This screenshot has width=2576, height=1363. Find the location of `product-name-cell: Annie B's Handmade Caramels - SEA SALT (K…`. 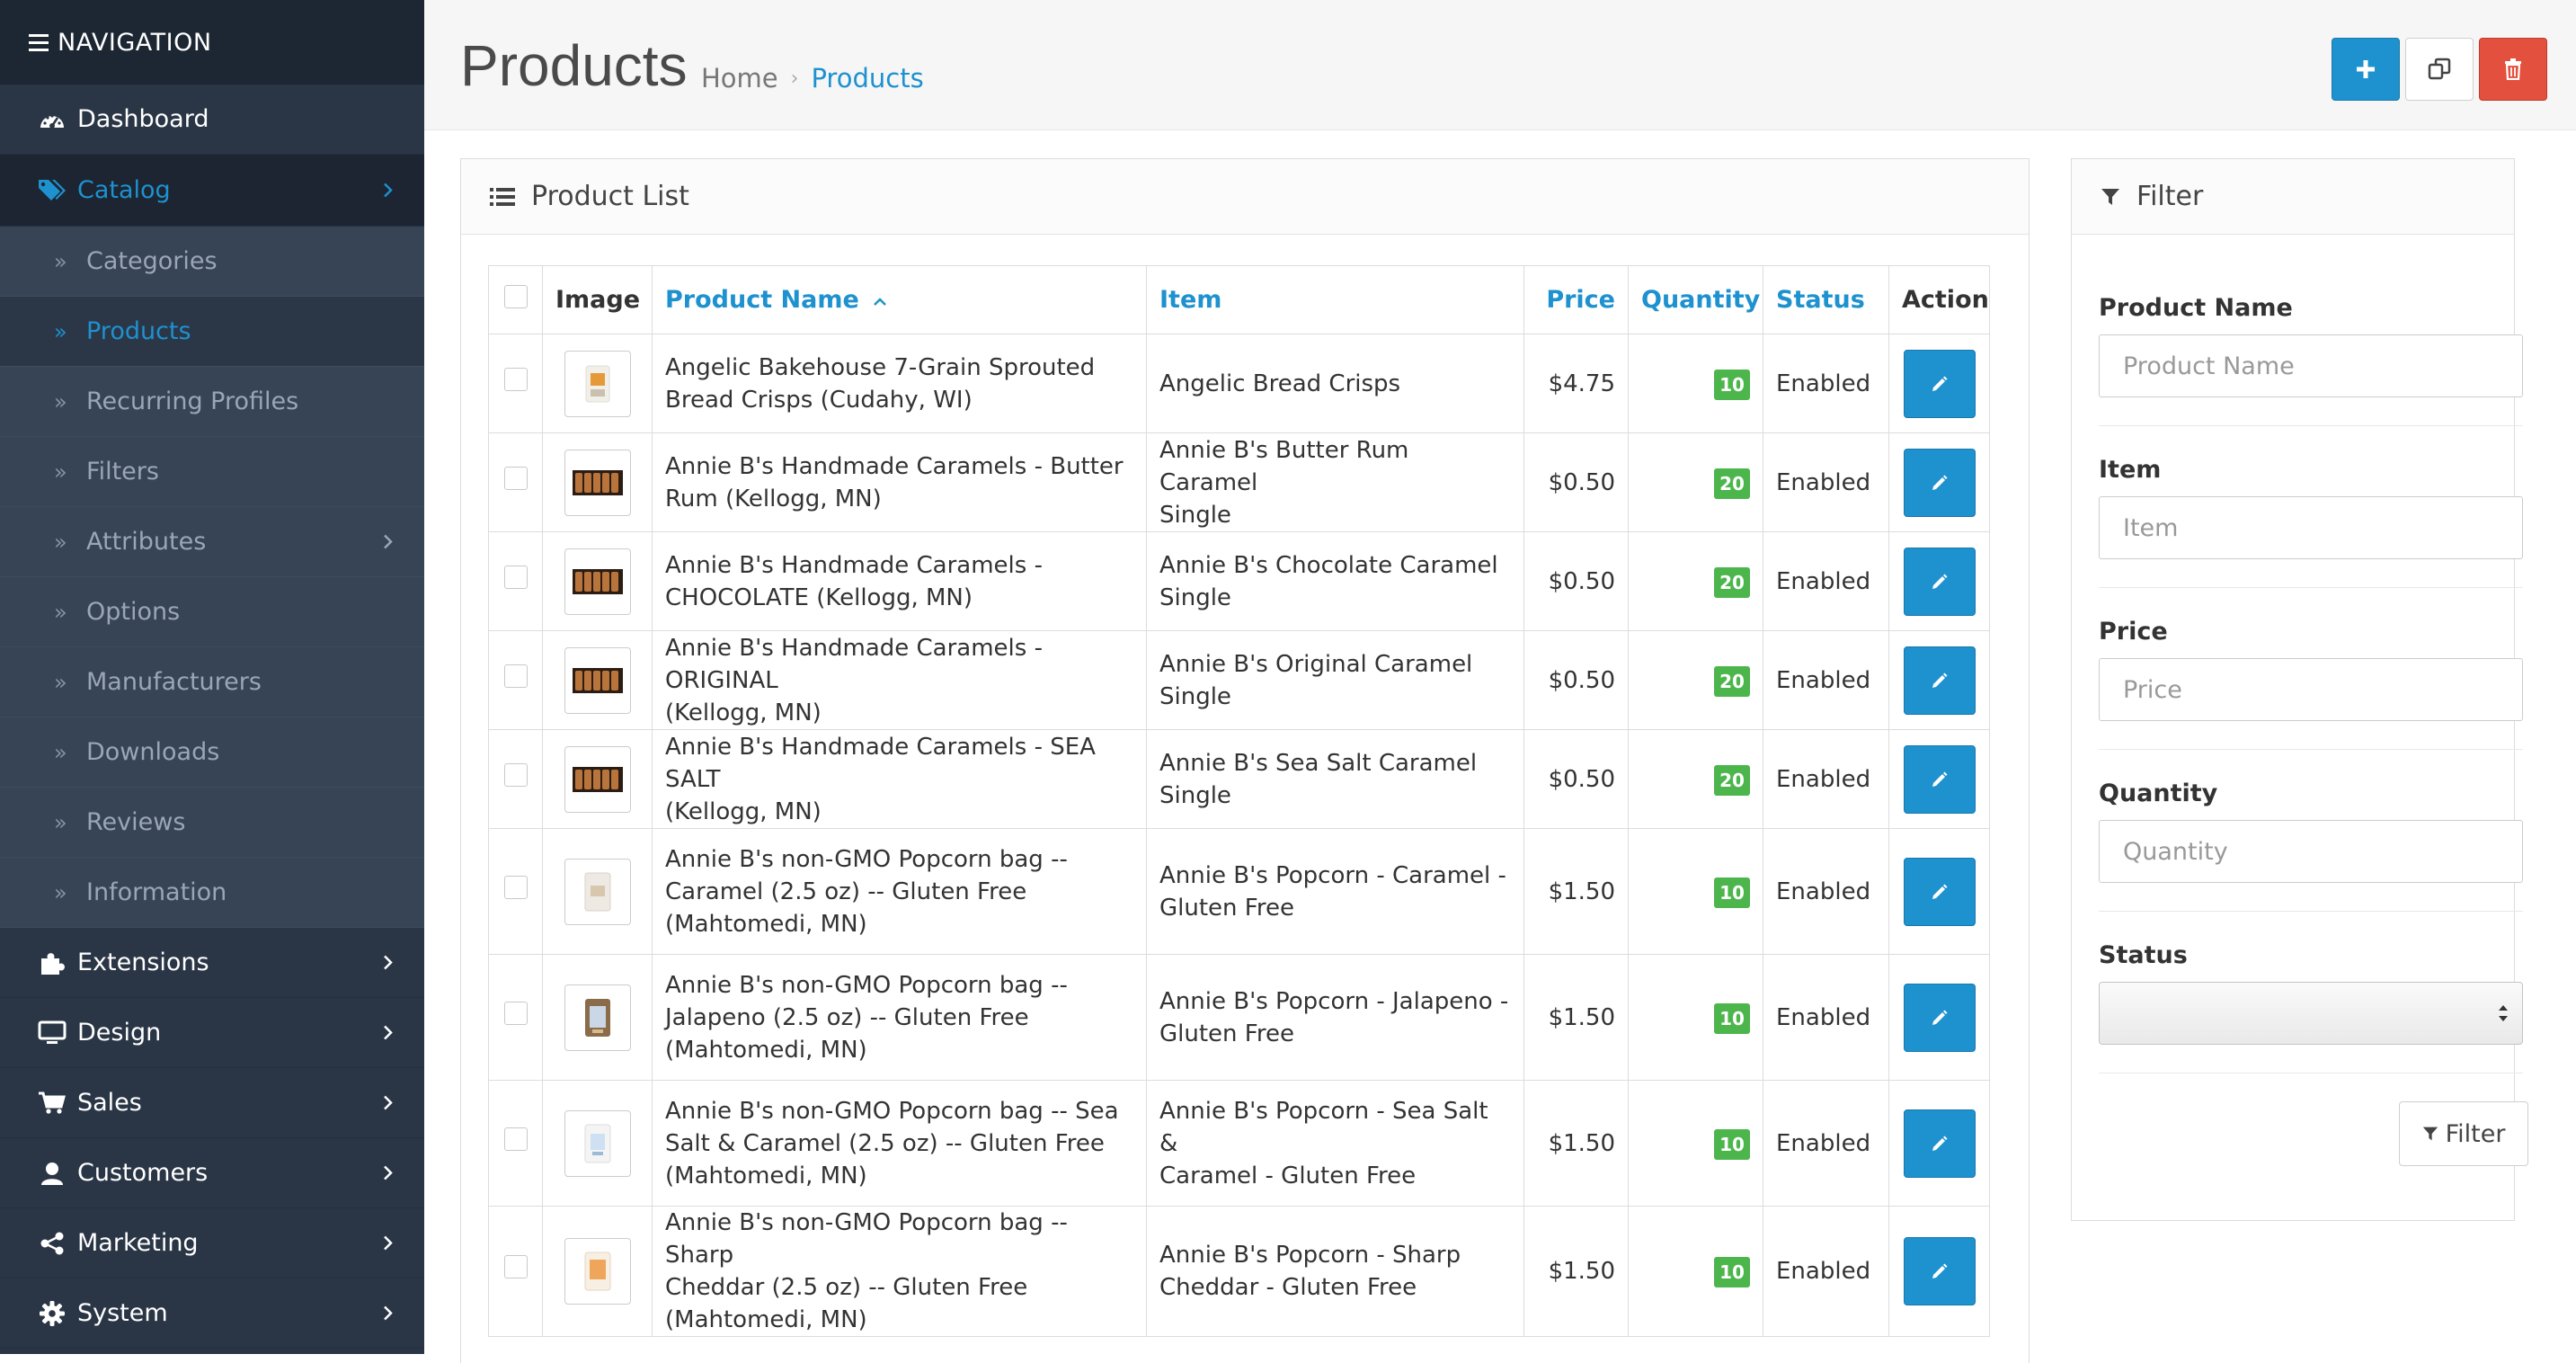

product-name-cell: Annie B's Handmade Caramels - SEA SALT (K… is located at coordinates (899, 779).